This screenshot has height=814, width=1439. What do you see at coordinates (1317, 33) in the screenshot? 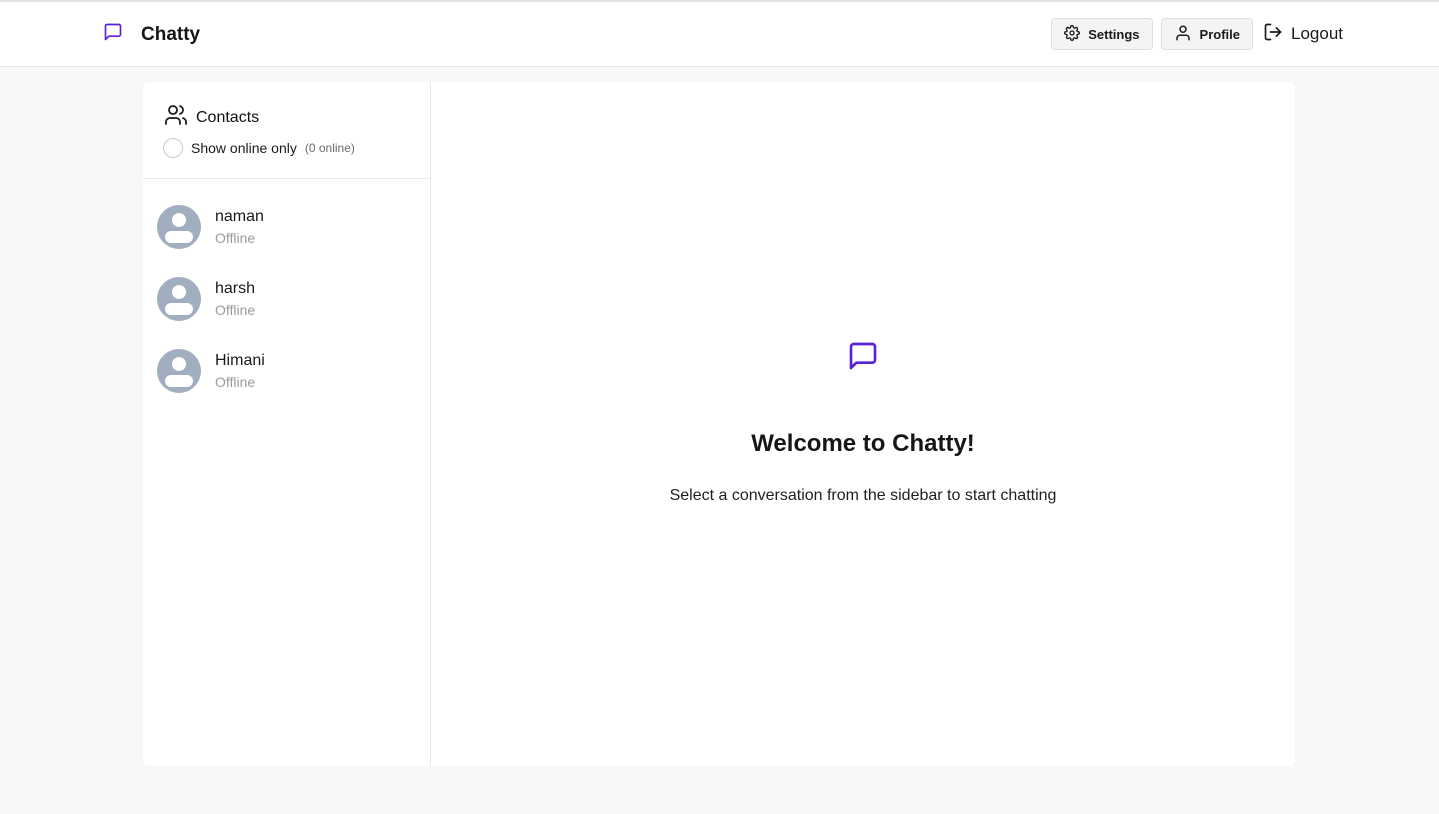
I see `logout-label: Logout` at bounding box center [1317, 33].